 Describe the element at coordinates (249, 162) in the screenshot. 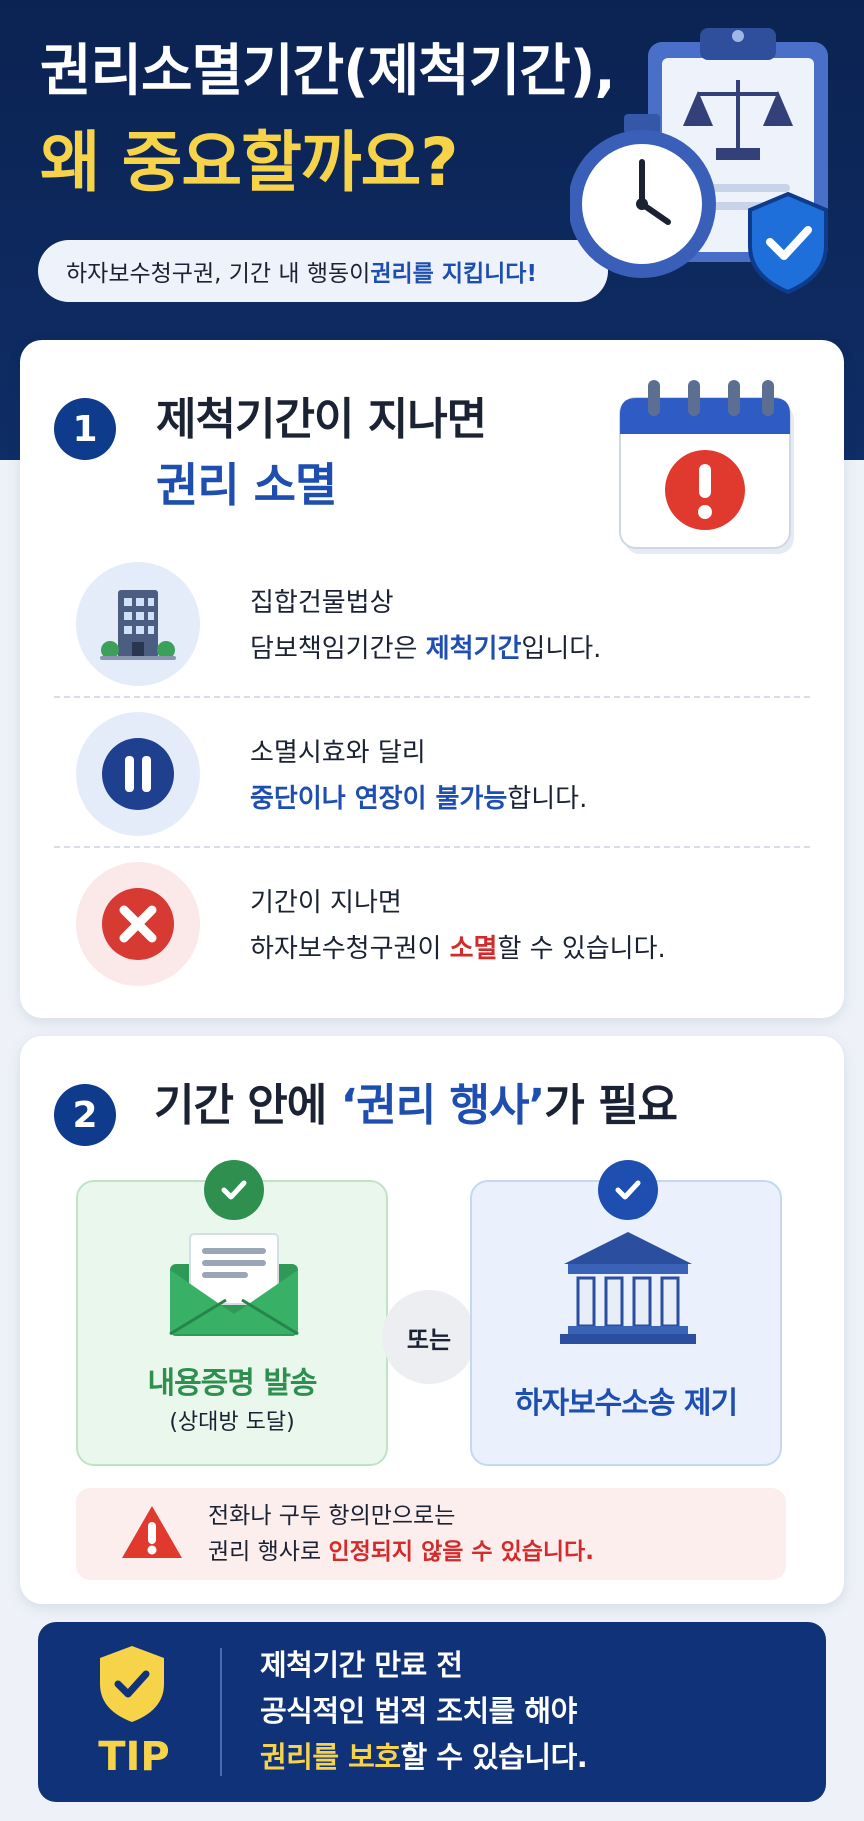

I see `hero-title-line2: 왜 중요할까요?` at that location.